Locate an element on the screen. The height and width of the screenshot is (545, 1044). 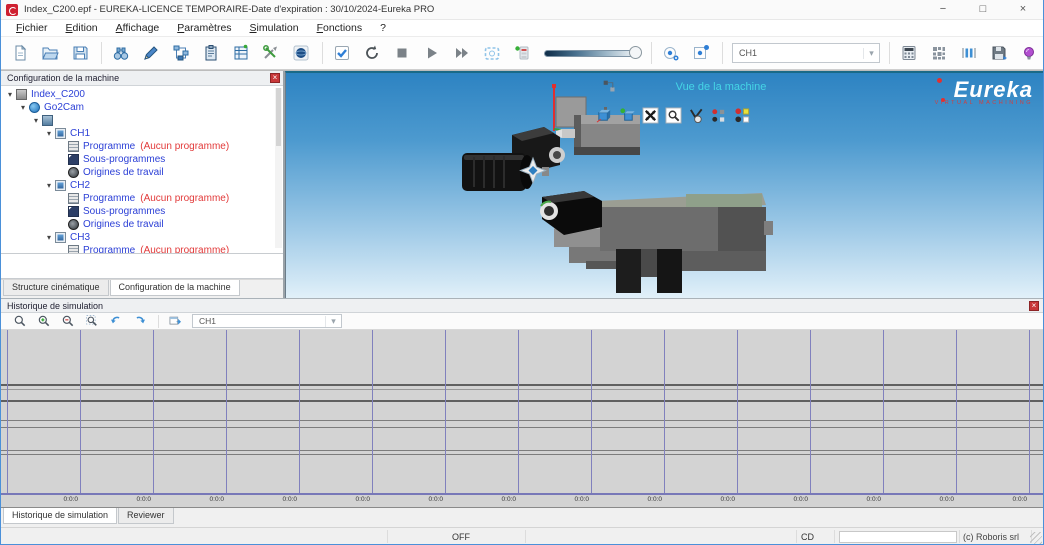
tab-historique-de-simulation: Historique de simulation is located at coordinates (60, 516).